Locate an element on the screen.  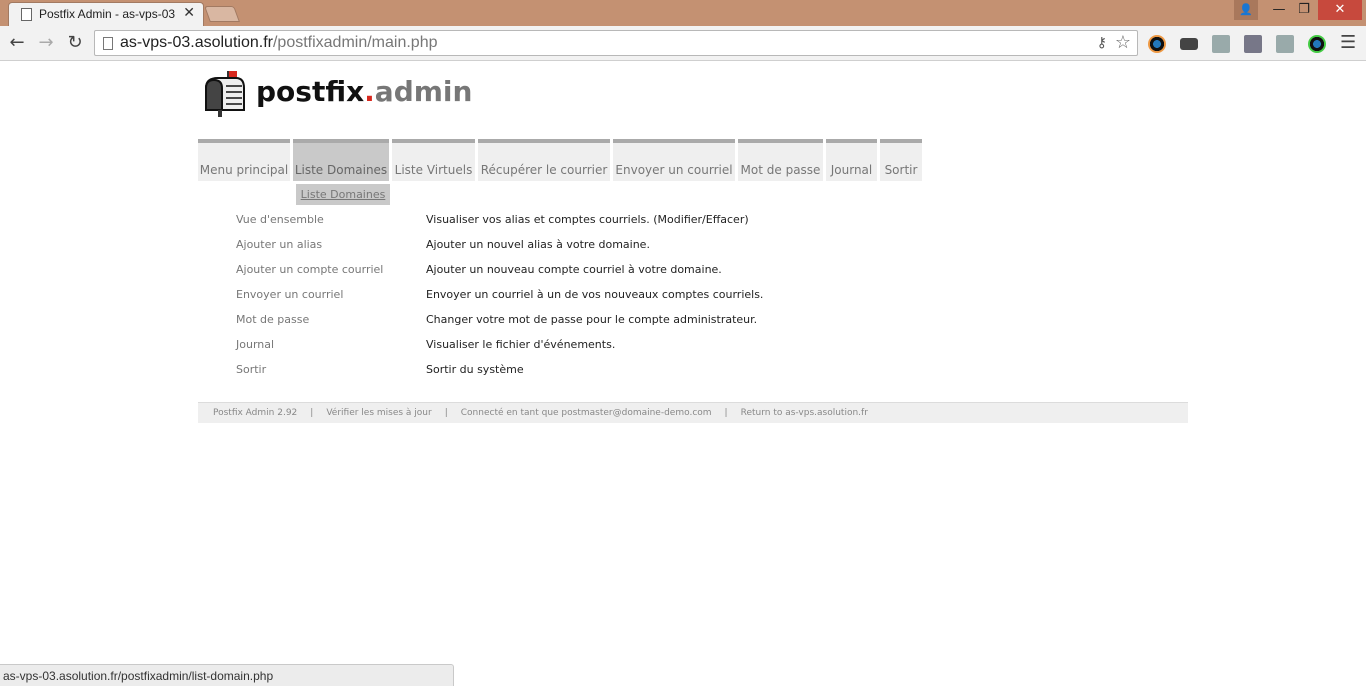
forward-arrow-icon: → is located at coordinates (46, 43).